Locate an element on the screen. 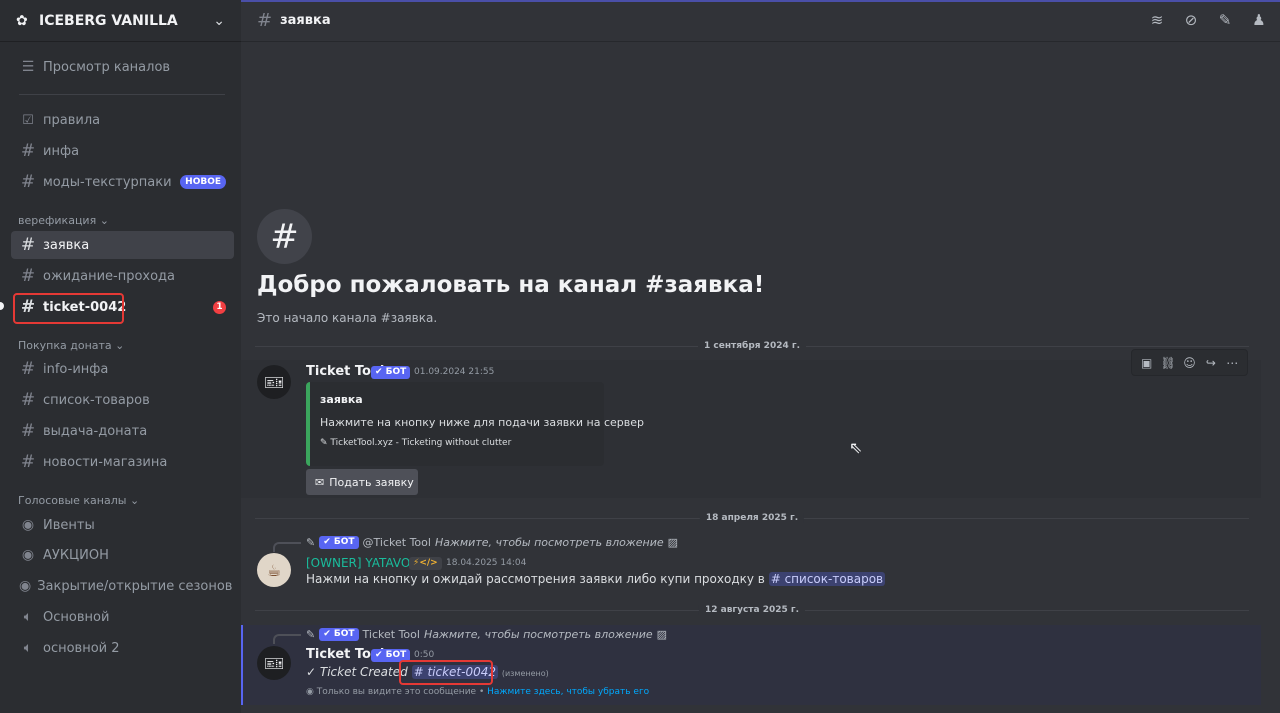 The height and width of the screenshot is (713, 1280). sidebar-item-issue: # выдача-доната is located at coordinates (122, 431).